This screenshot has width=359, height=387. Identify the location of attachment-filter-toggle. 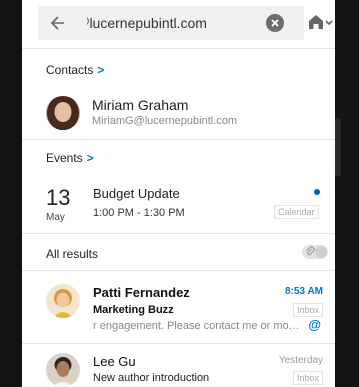
(315, 252).